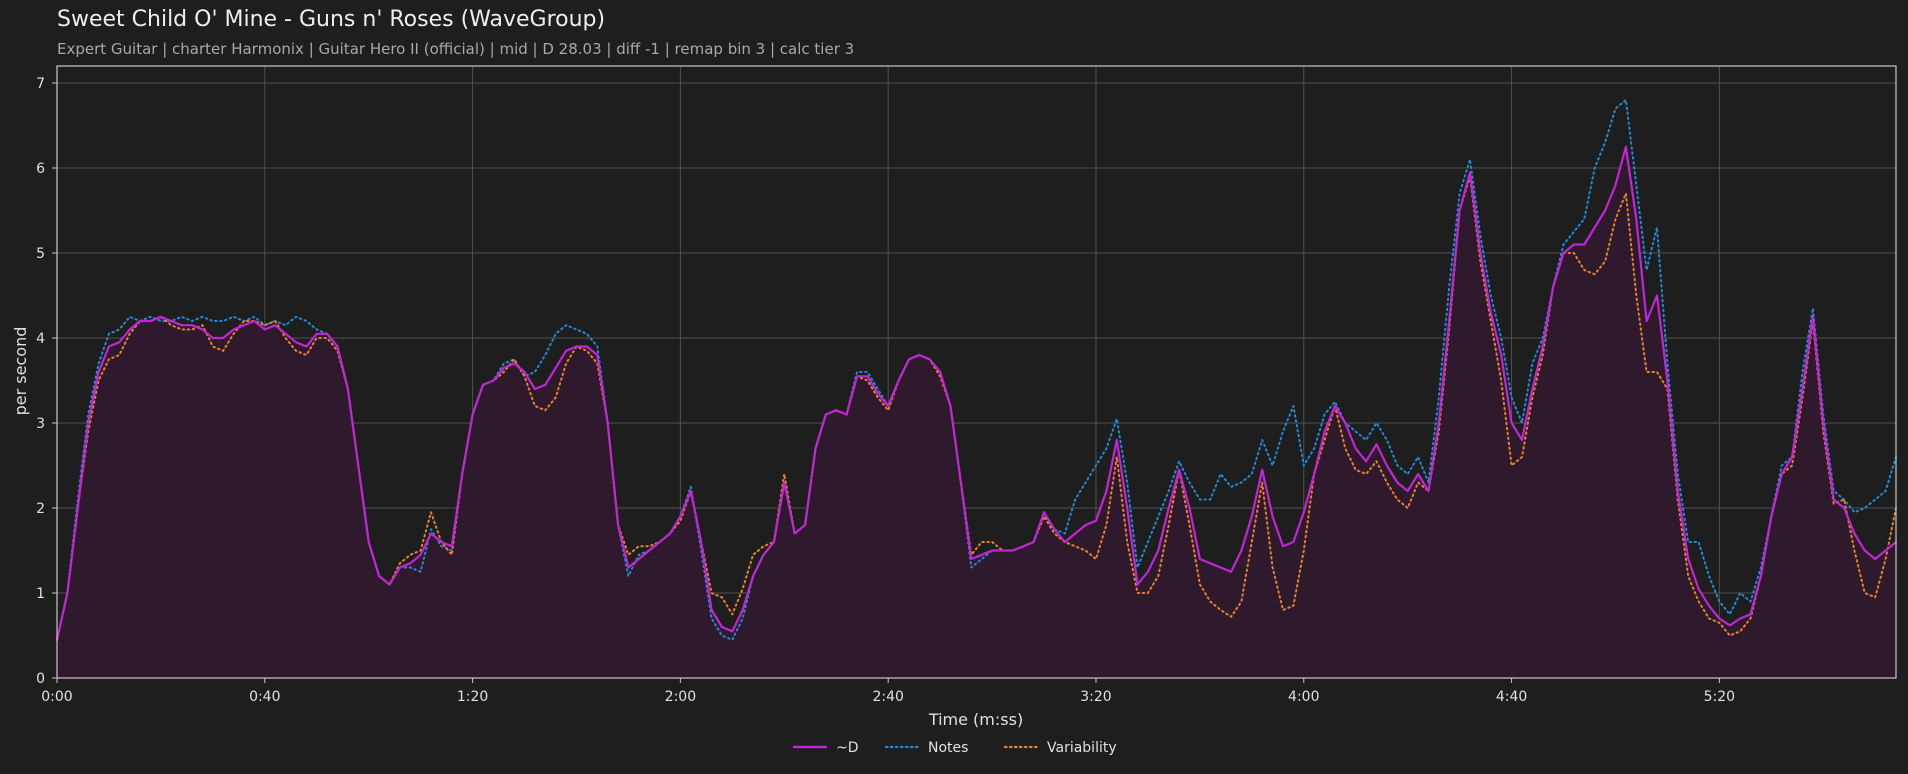 The height and width of the screenshot is (774, 1908). Describe the element at coordinates (40, 169) in the screenshot. I see `y-tick-label: 6` at that location.